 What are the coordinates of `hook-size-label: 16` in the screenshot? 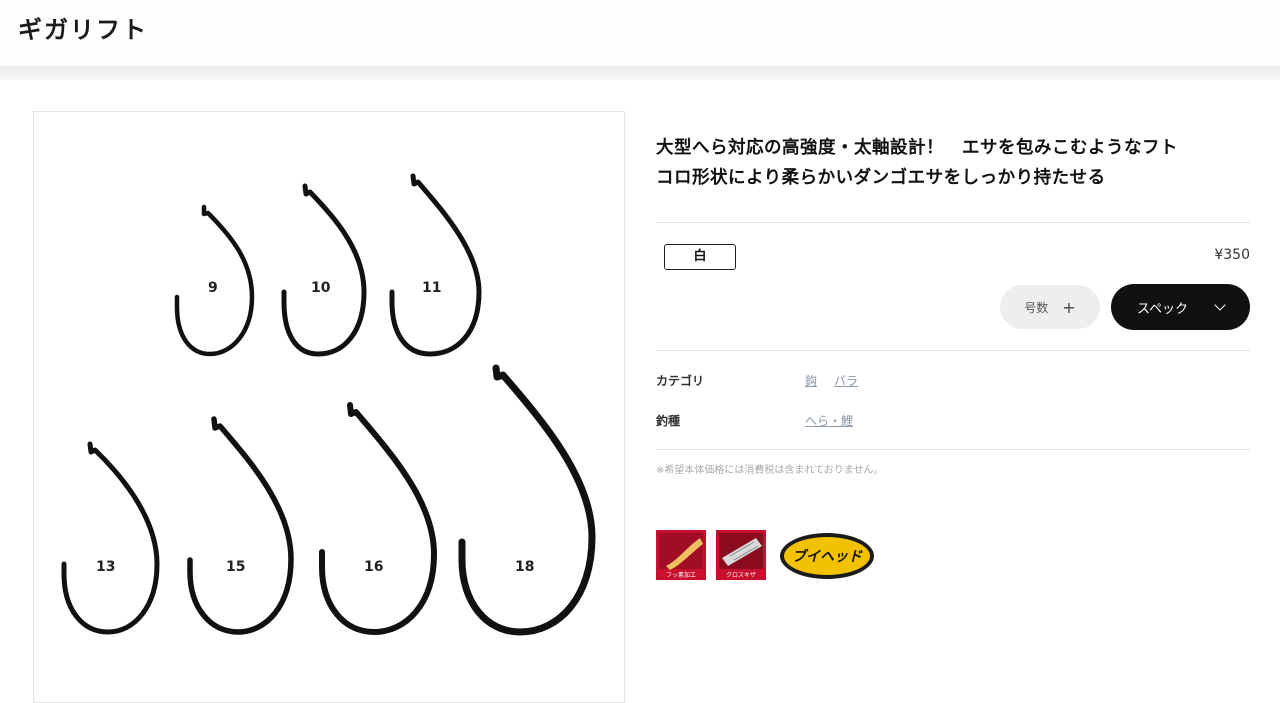 It's located at (373, 567).